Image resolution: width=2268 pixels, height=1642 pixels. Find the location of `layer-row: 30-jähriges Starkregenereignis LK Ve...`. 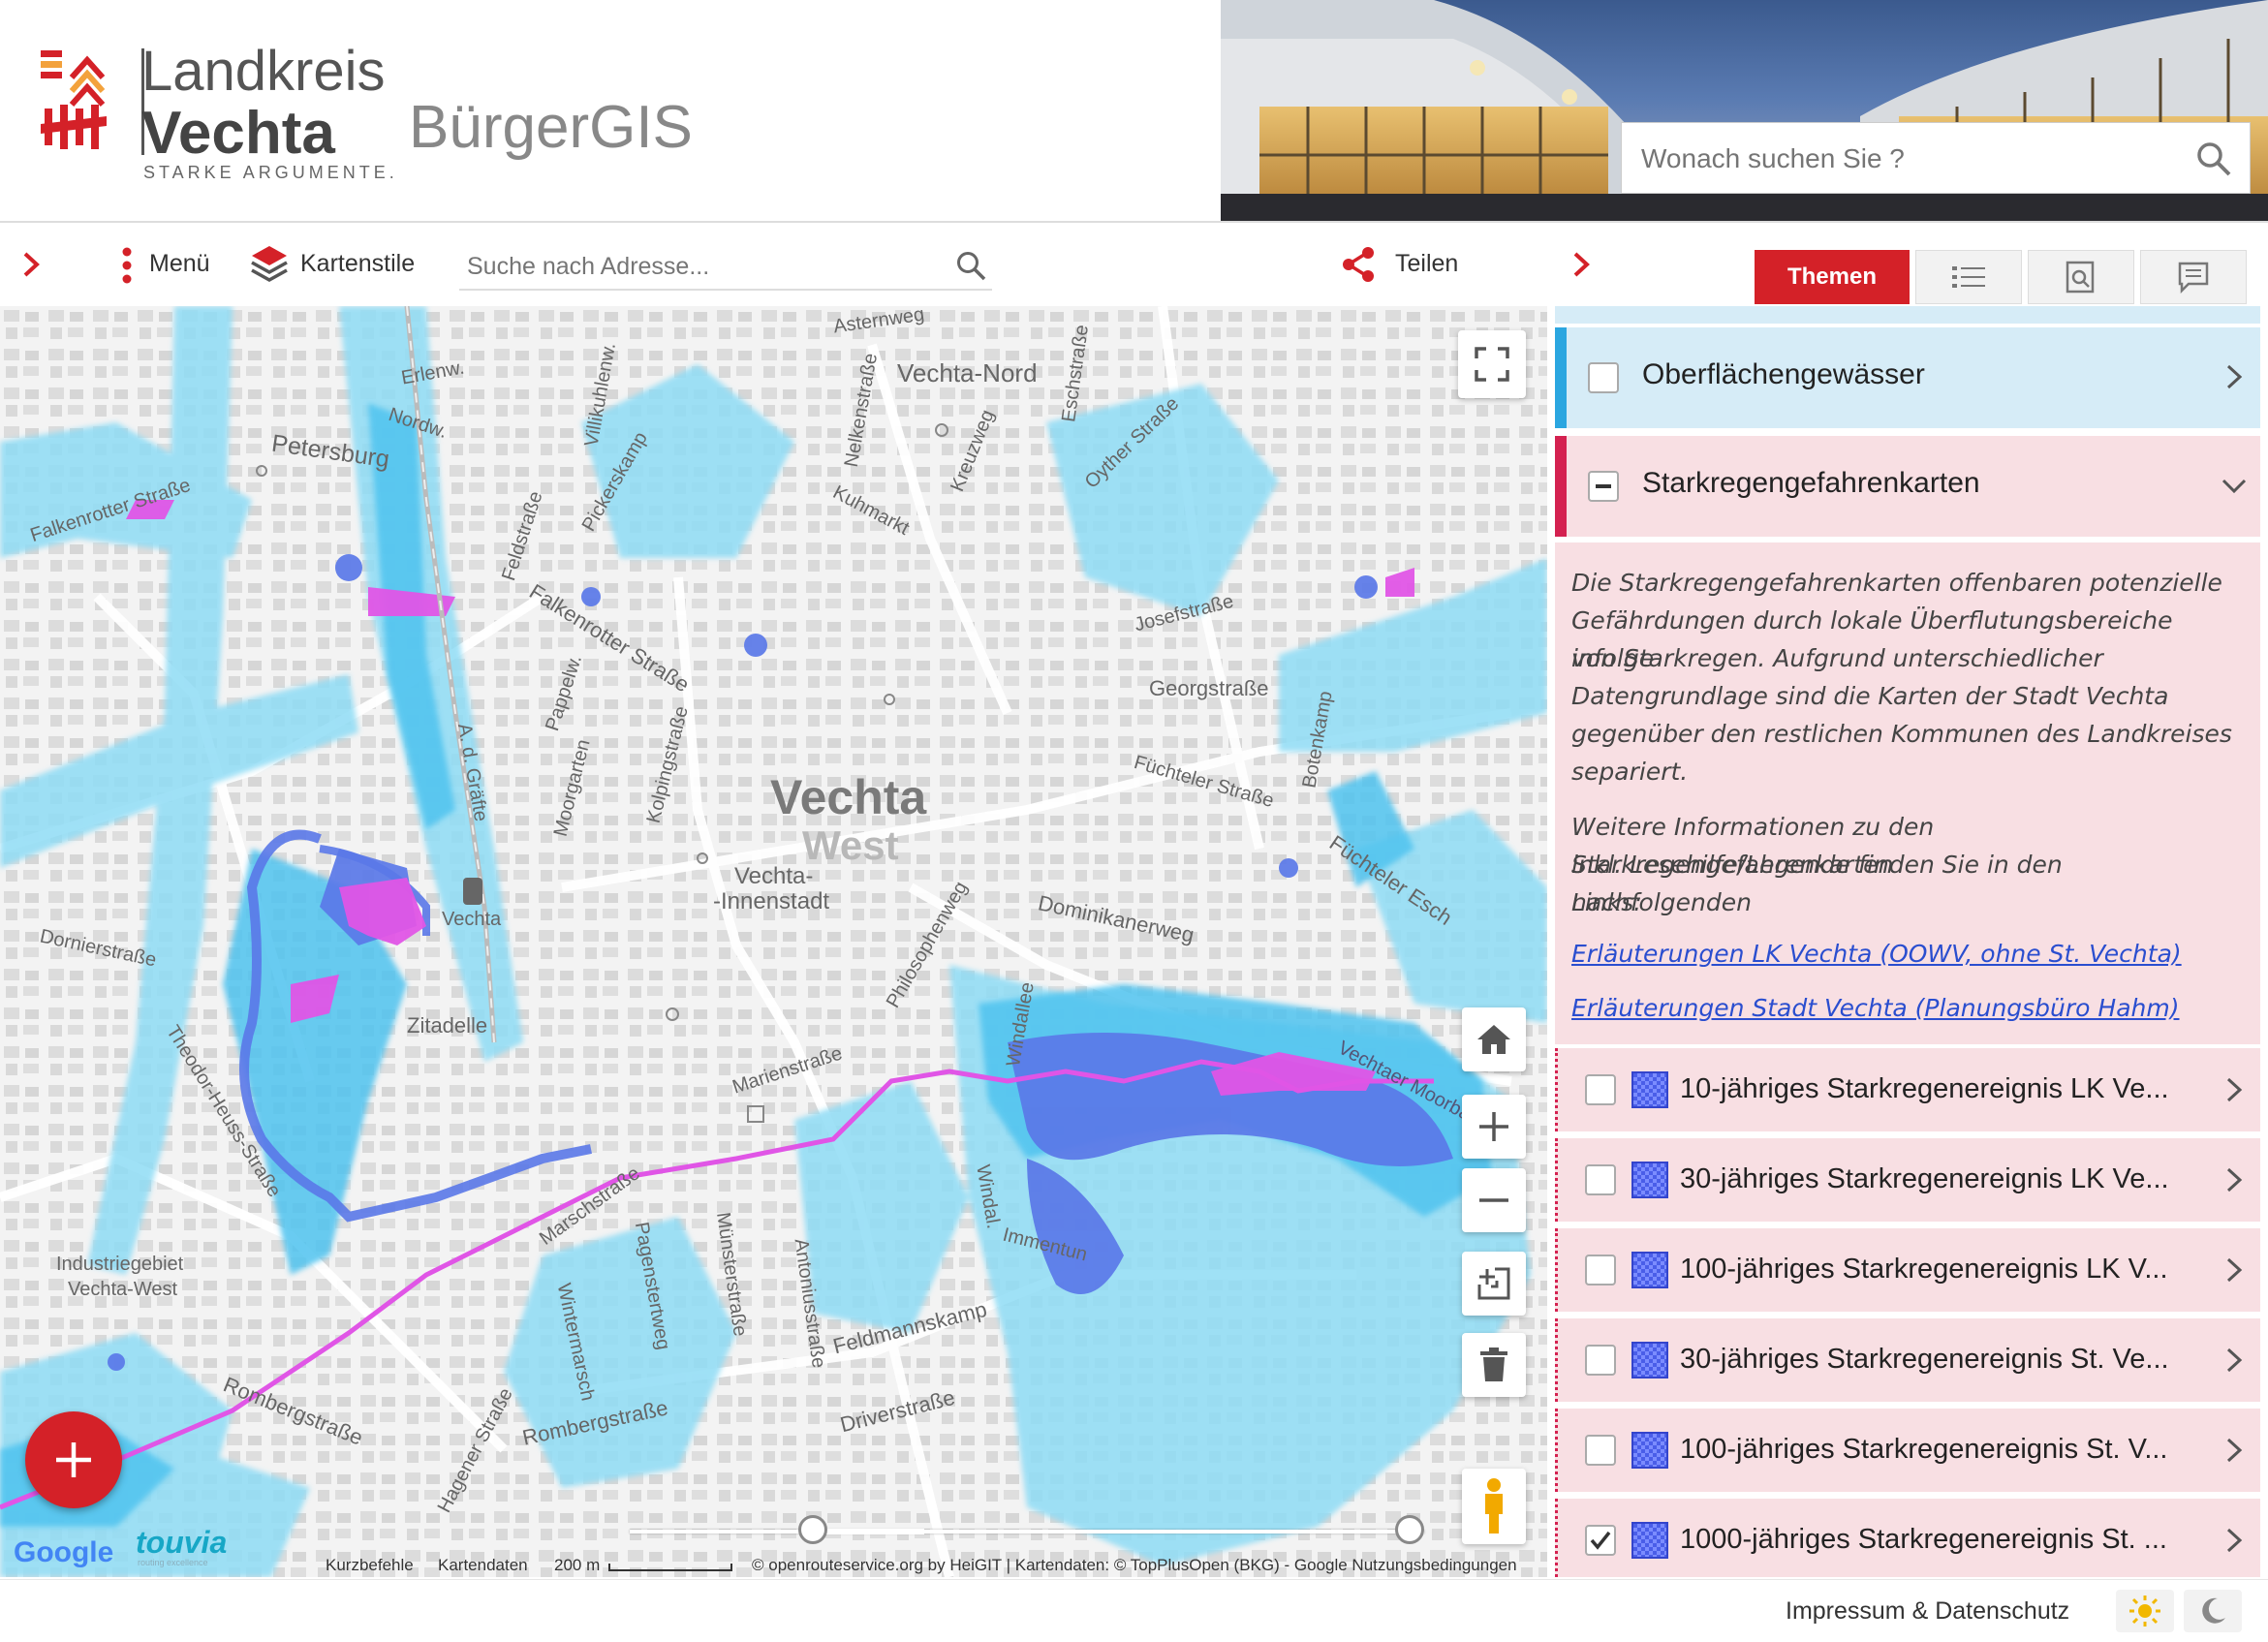

layer-row: 30-jähriges Starkregenereignis LK Ve... is located at coordinates (1907, 1180).